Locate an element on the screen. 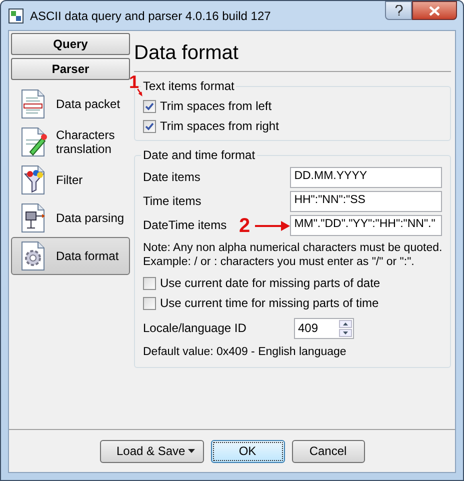 Image resolution: width=464 pixels, height=481 pixels. help-button is located at coordinates (398, 10).